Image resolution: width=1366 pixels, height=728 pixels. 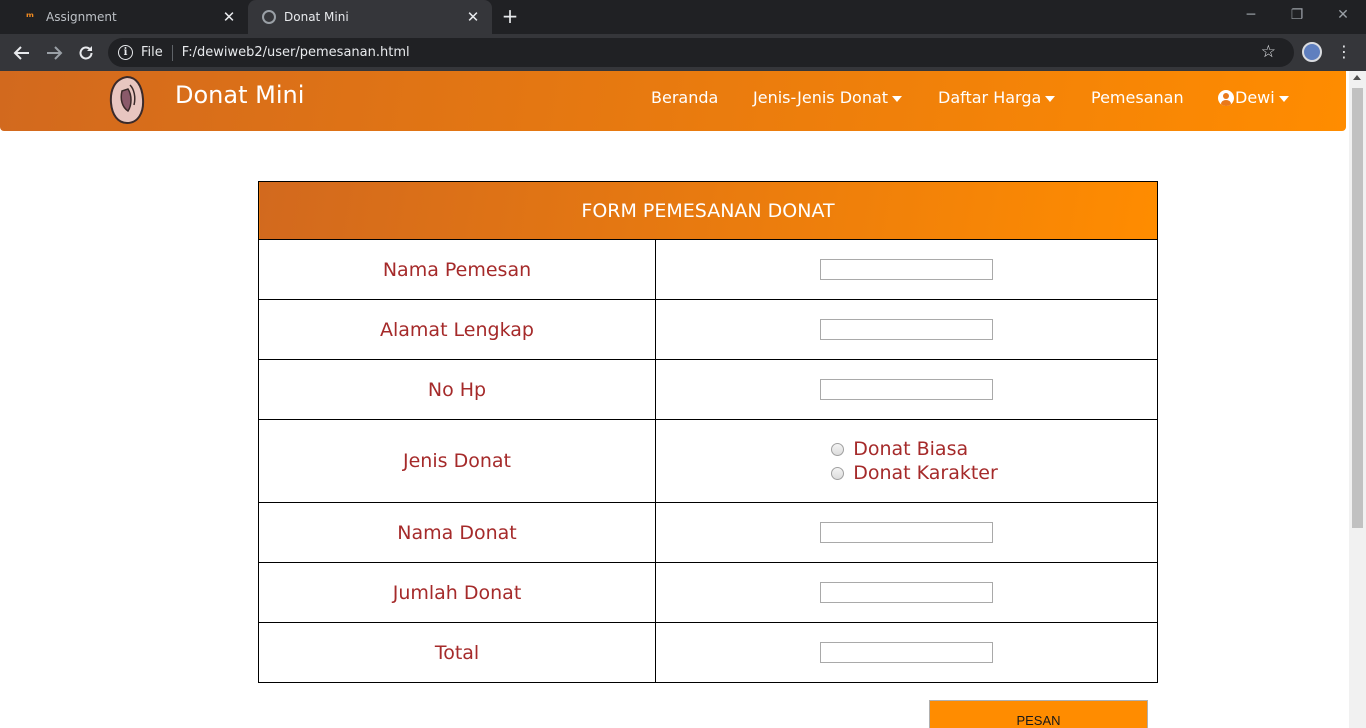 I want to click on menu-kebab-icon: ⋮, so click(x=1344, y=52).